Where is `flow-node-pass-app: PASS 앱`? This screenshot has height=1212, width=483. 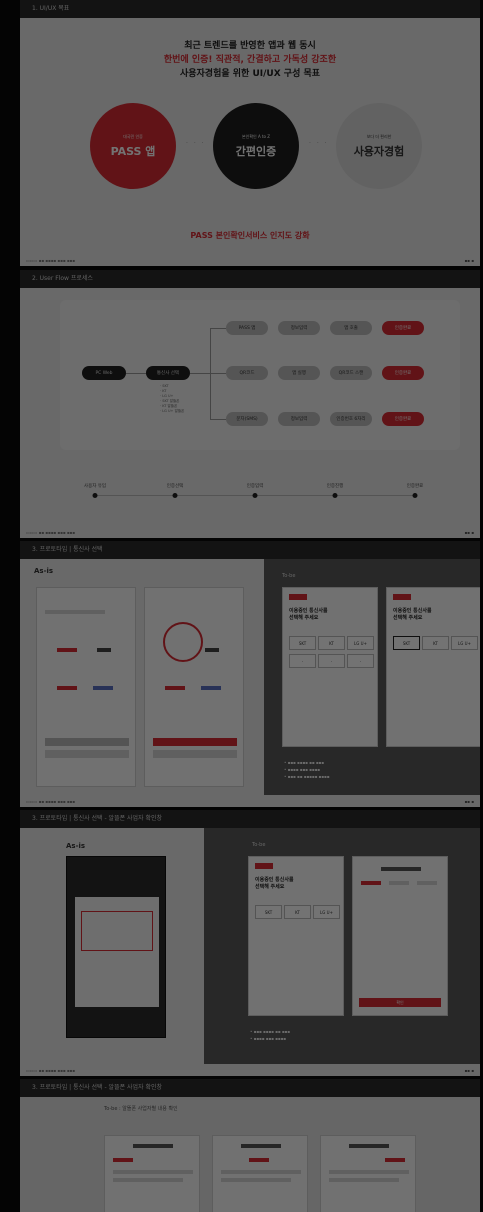 flow-node-pass-app: PASS 앱 is located at coordinates (247, 328).